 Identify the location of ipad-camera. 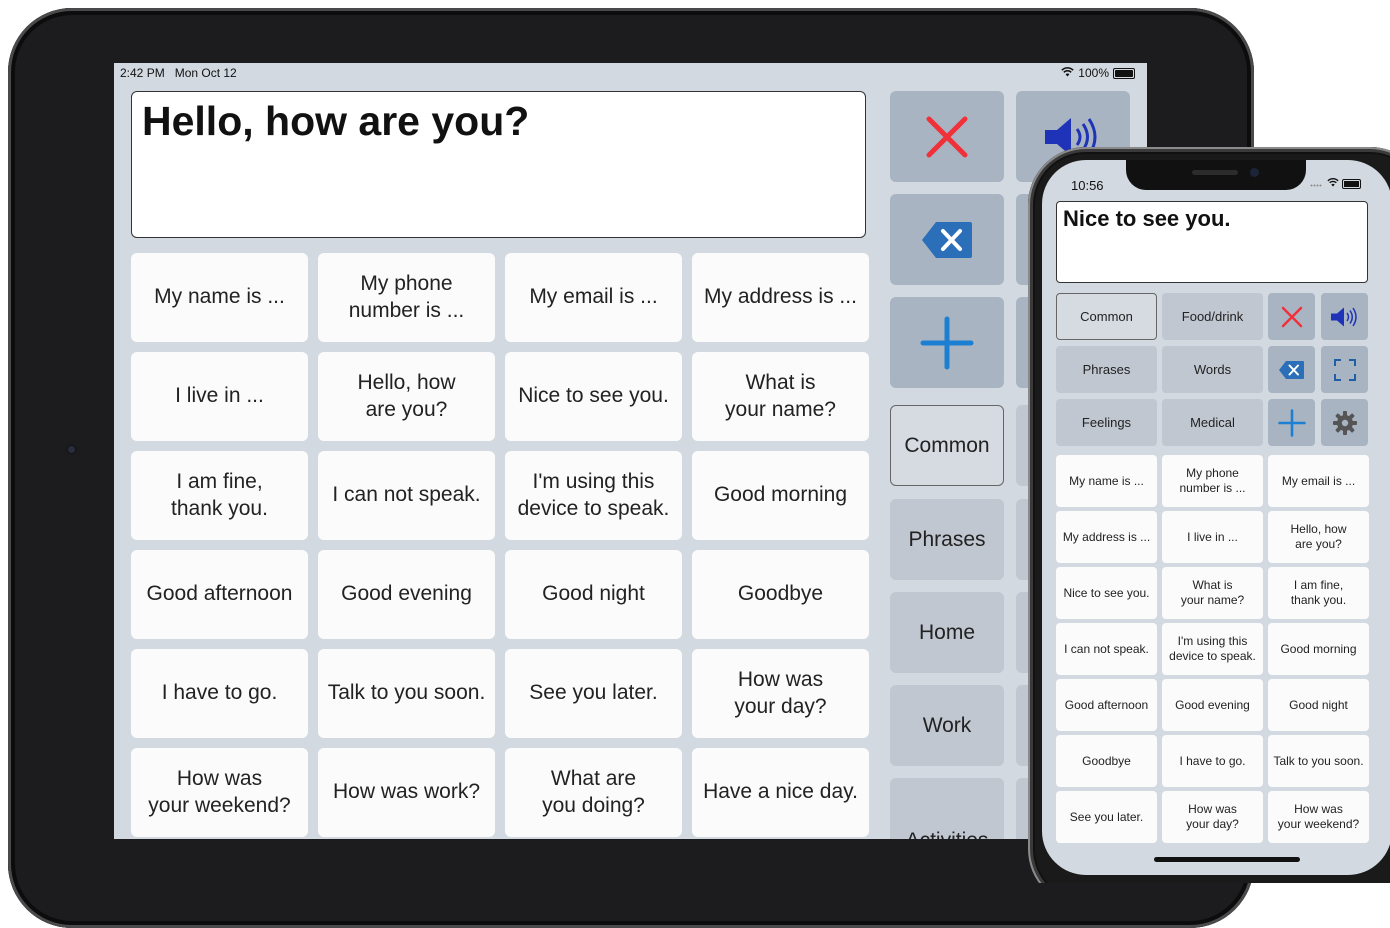
(71, 449).